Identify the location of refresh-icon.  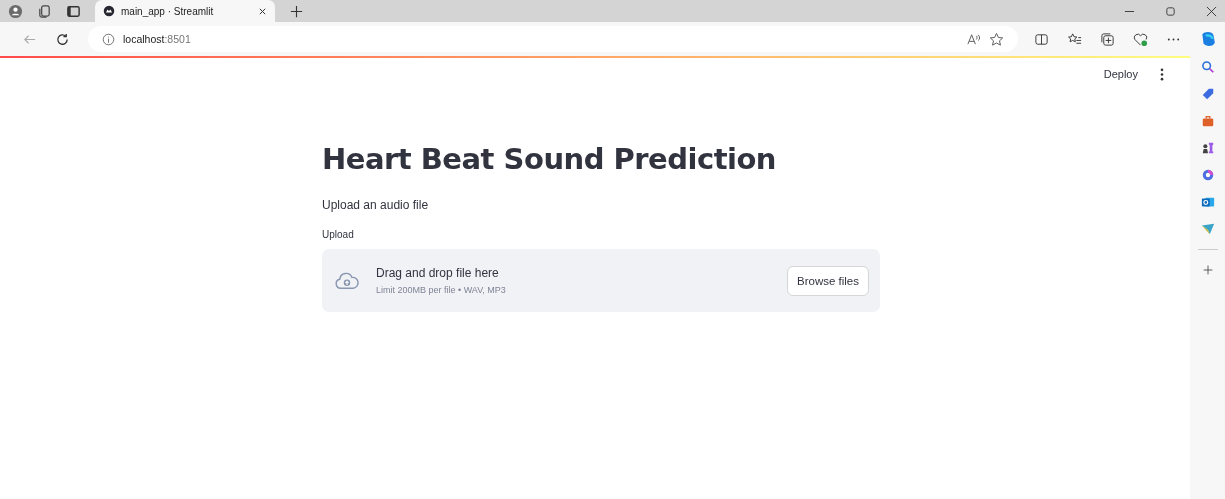
(62, 39).